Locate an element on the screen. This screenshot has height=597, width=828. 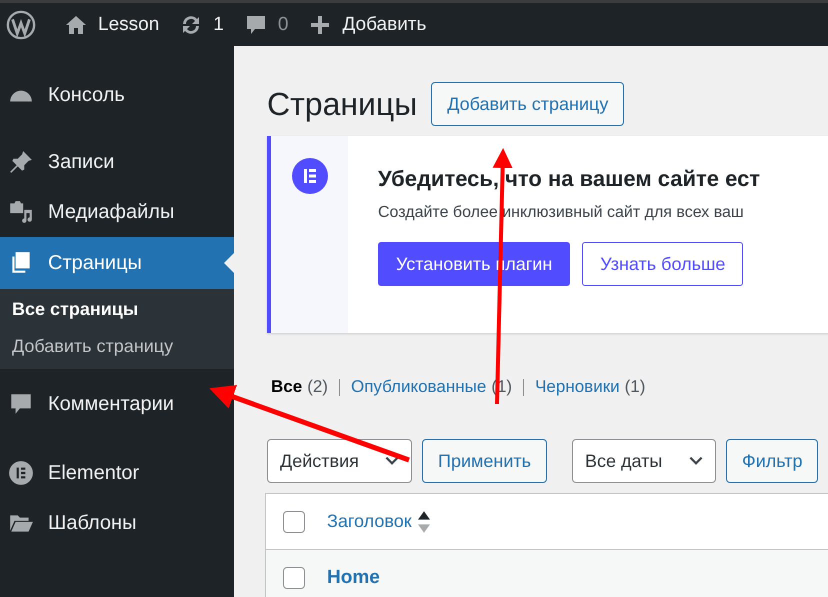
notice-title: Убедитесь, что на вашем сайте ест is located at coordinates (569, 179).